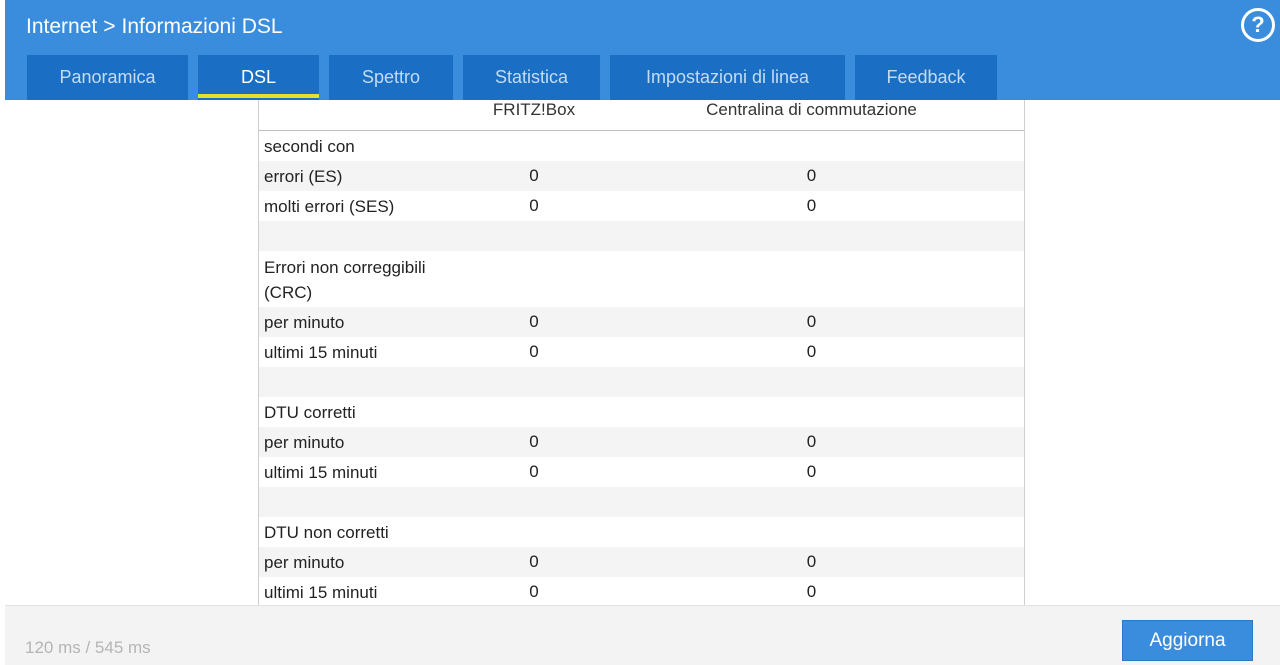 The width and height of the screenshot is (1280, 665). Describe the element at coordinates (926, 77) in the screenshot. I see `tab-feedback: Feedback` at that location.